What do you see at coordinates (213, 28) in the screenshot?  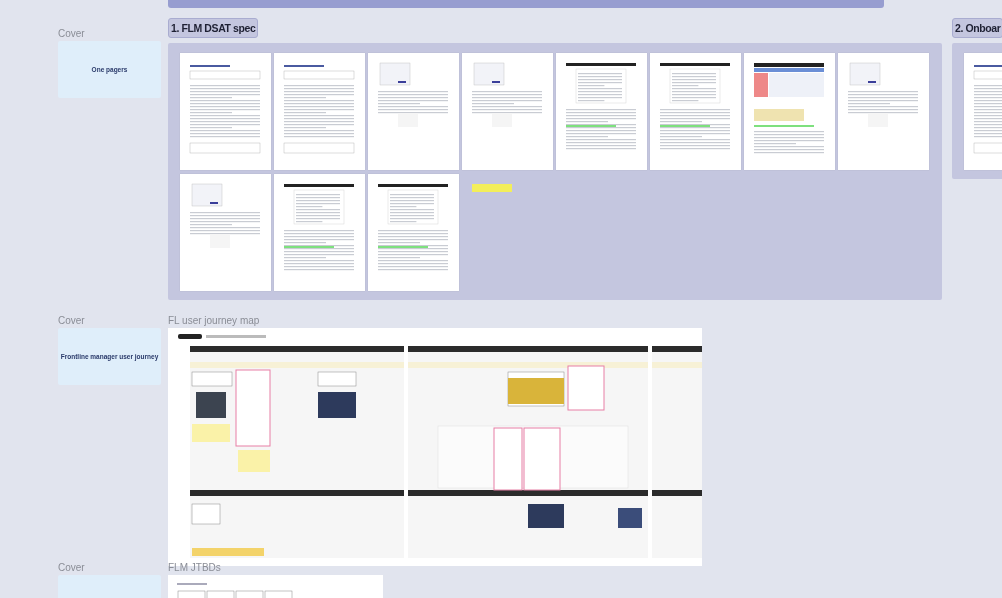 I see `section-title: 1. FLM DSAT spec` at bounding box center [213, 28].